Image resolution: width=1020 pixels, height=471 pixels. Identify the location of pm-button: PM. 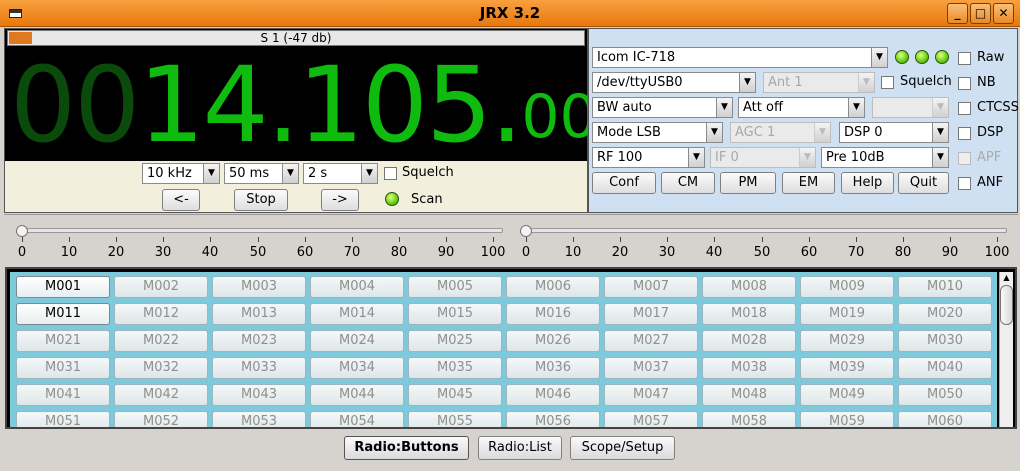
(748, 183).